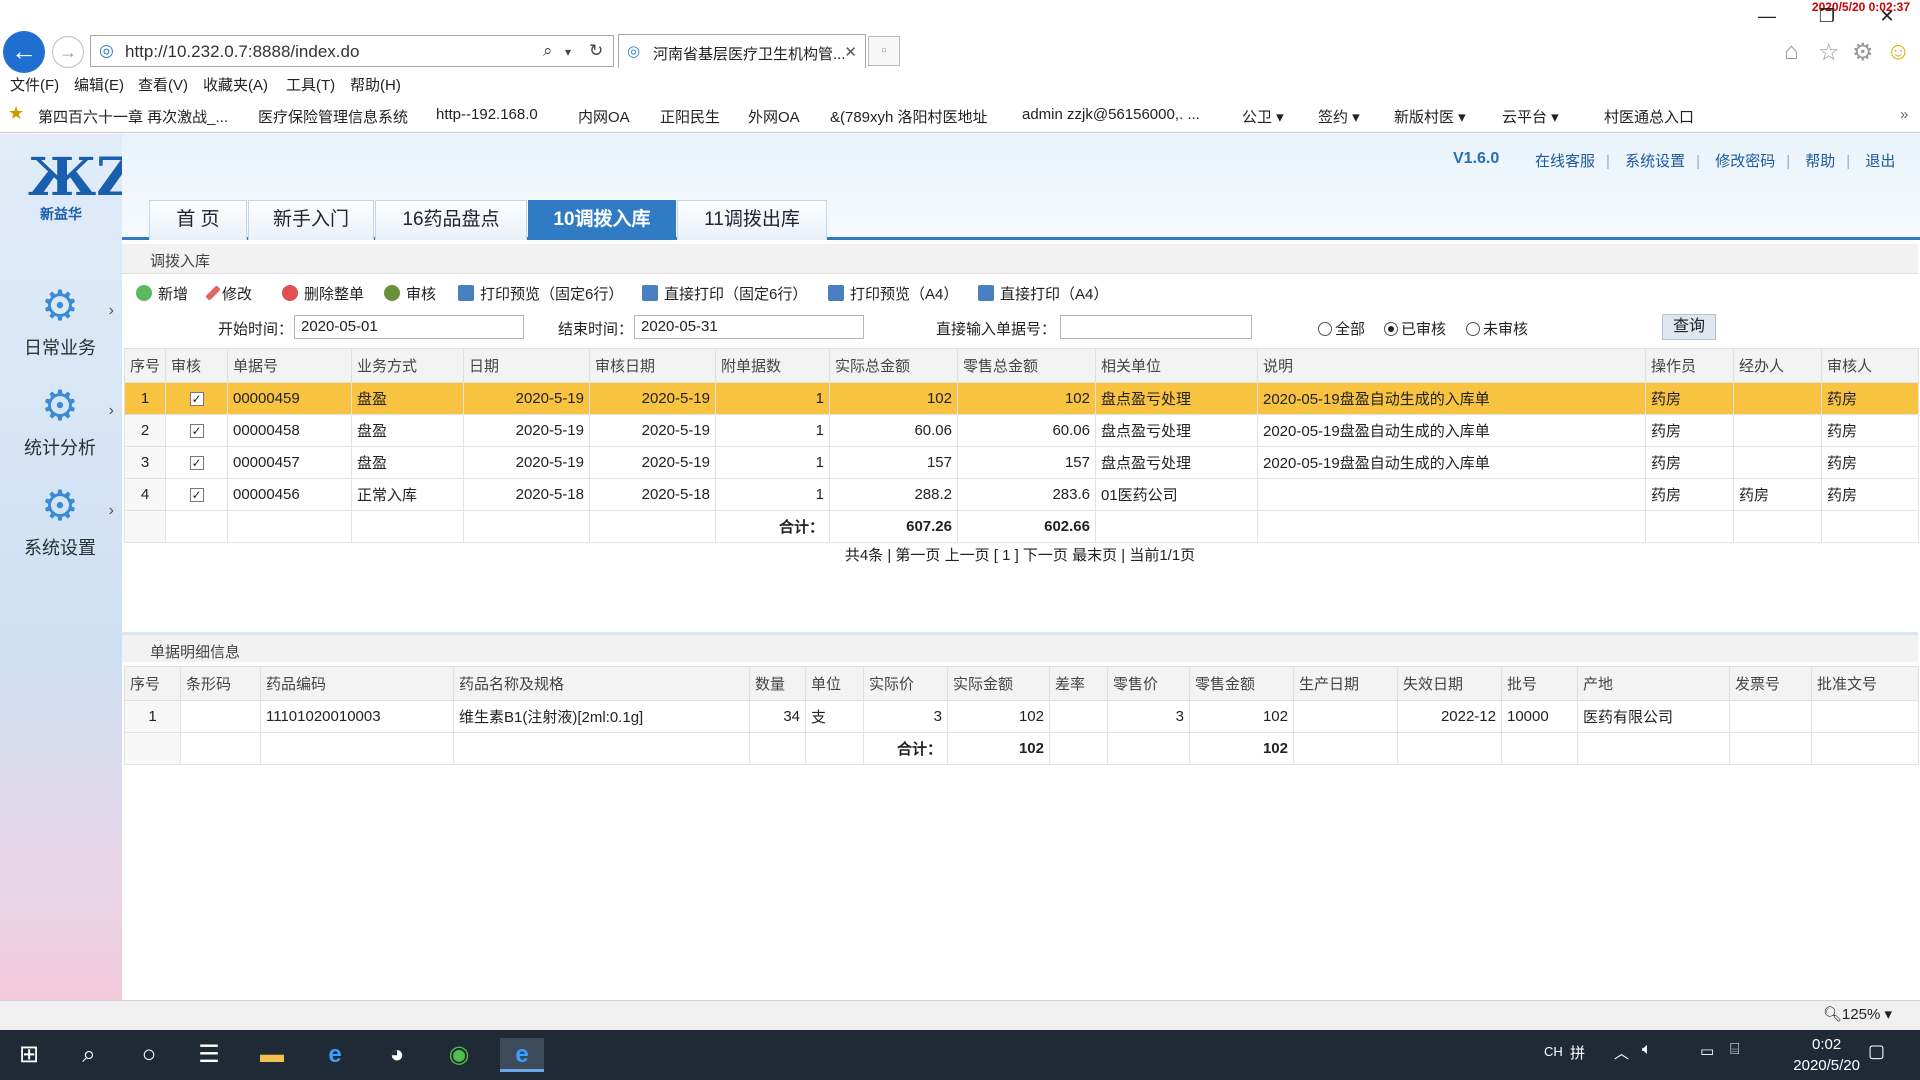  Describe the element at coordinates (1649, 116) in the screenshot. I see `fav-item: 村医通总入口` at that location.